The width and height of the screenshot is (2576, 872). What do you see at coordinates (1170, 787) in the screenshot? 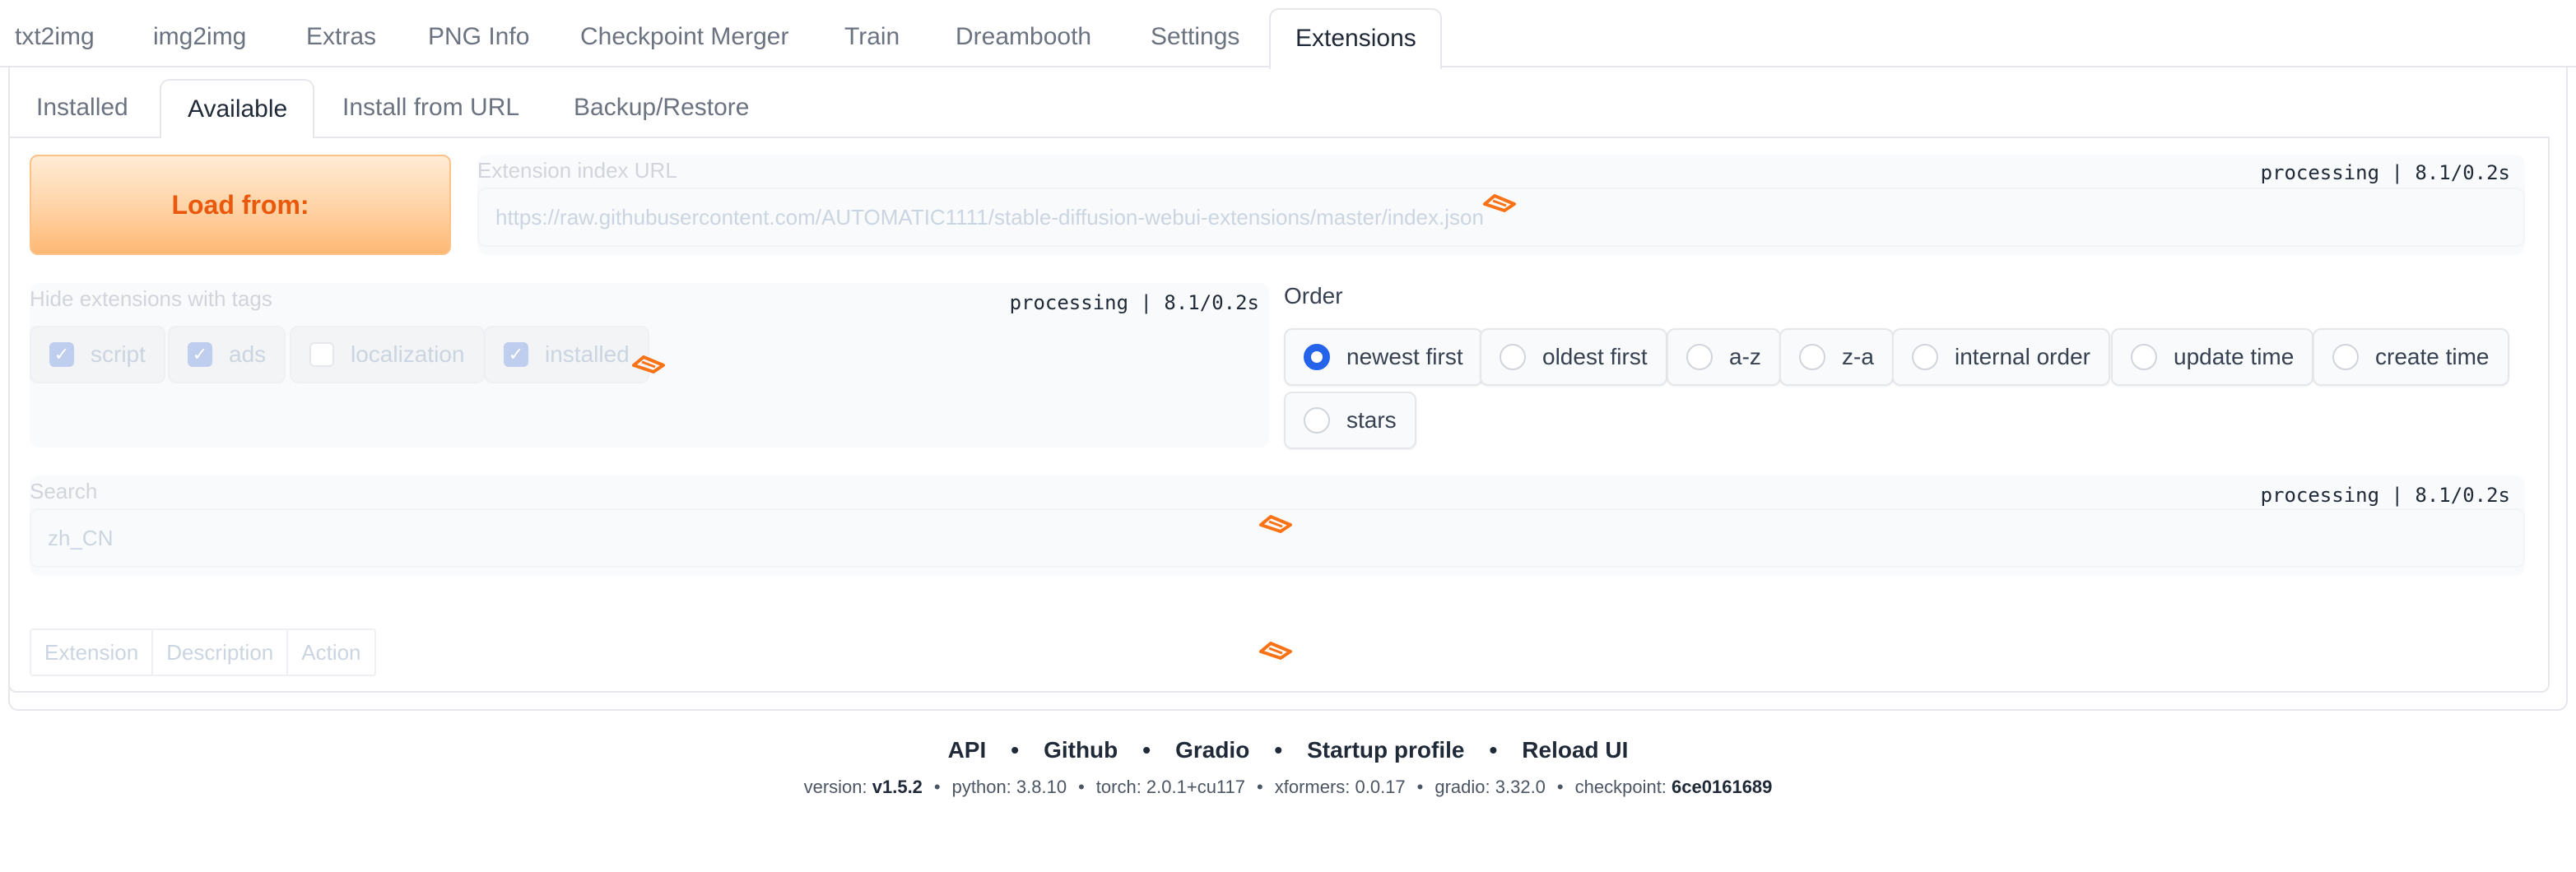
I see `torch-version: torch: 2.0.1+cu117` at bounding box center [1170, 787].